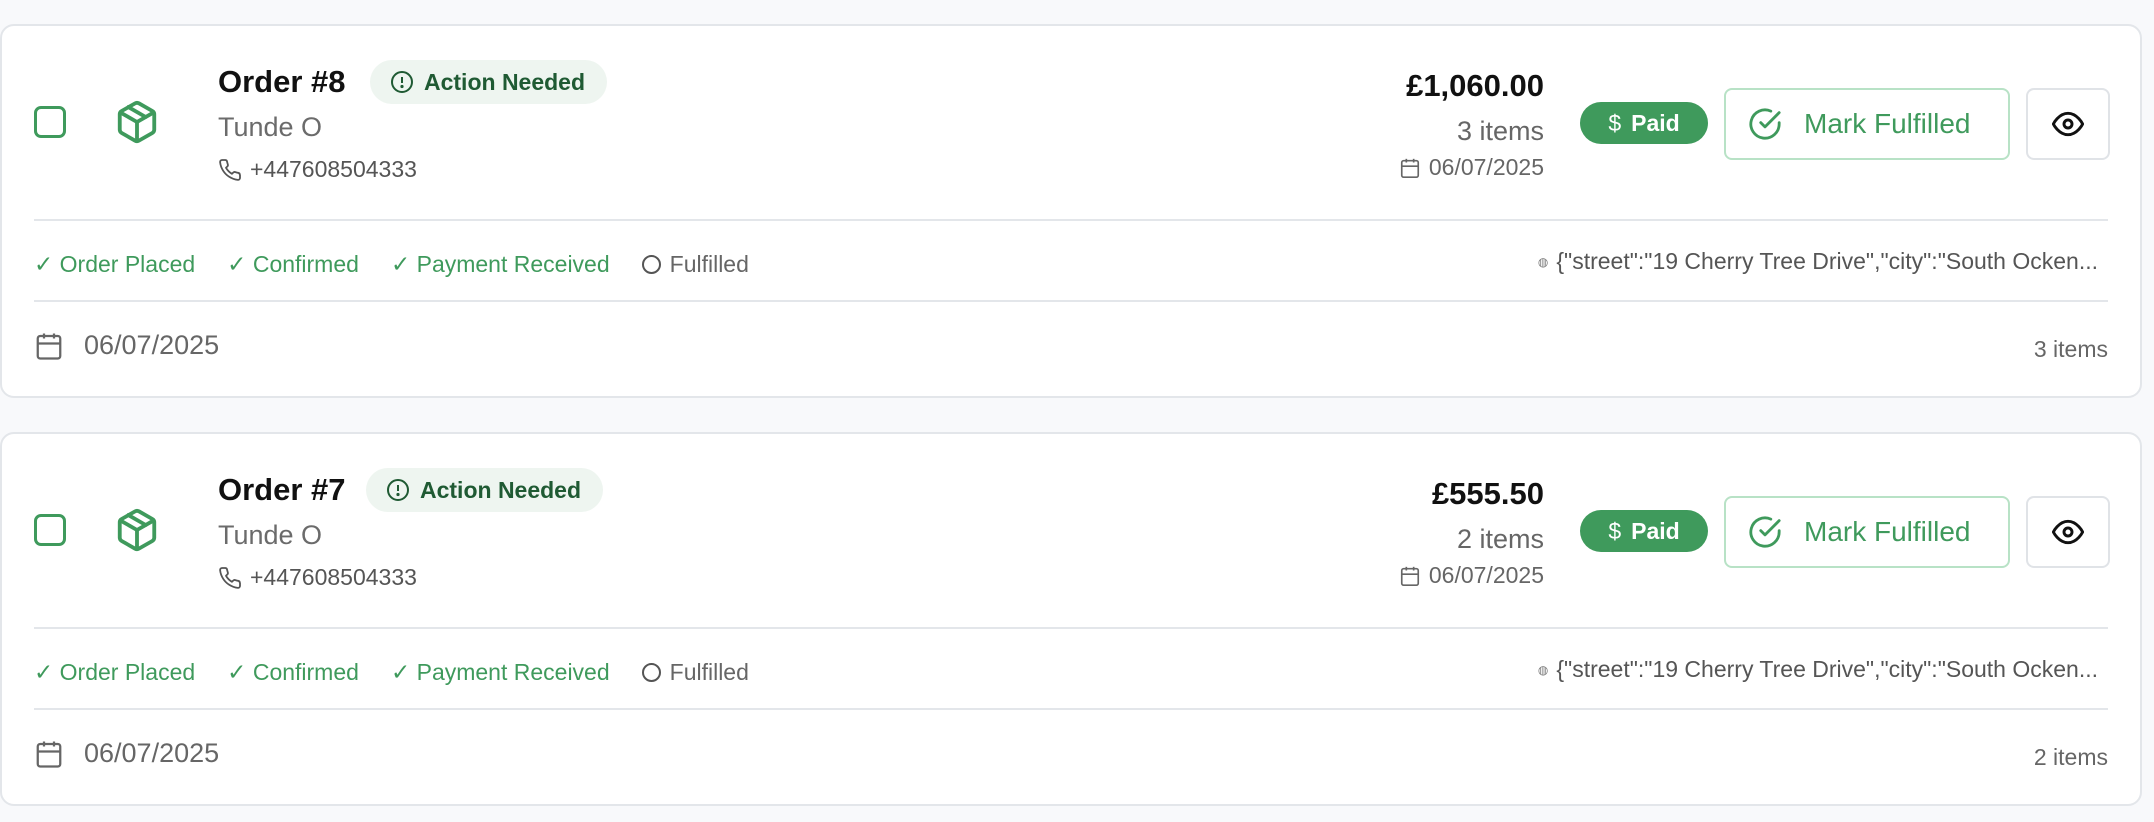  I want to click on item-count: 3 items, so click(1500, 131).